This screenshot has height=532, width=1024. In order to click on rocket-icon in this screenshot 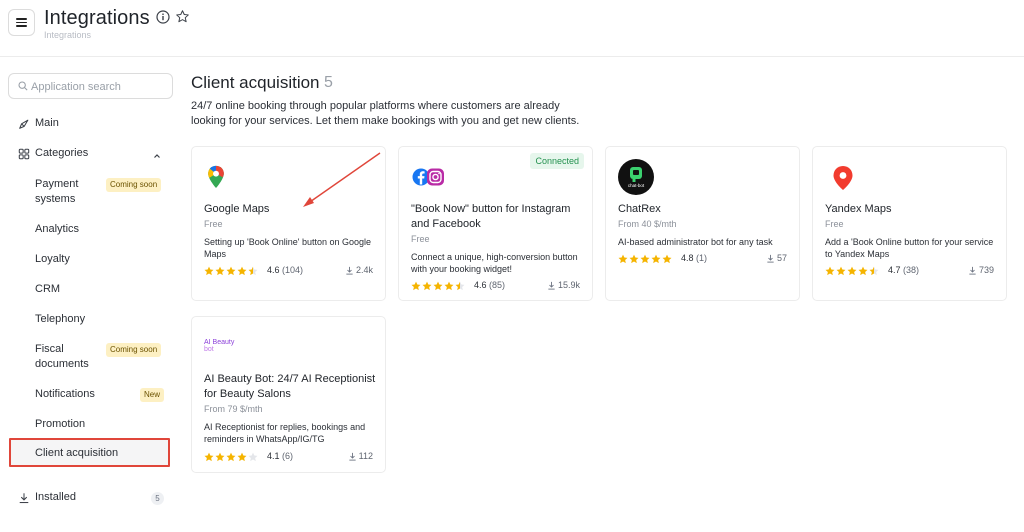, I will do `click(24, 124)`.